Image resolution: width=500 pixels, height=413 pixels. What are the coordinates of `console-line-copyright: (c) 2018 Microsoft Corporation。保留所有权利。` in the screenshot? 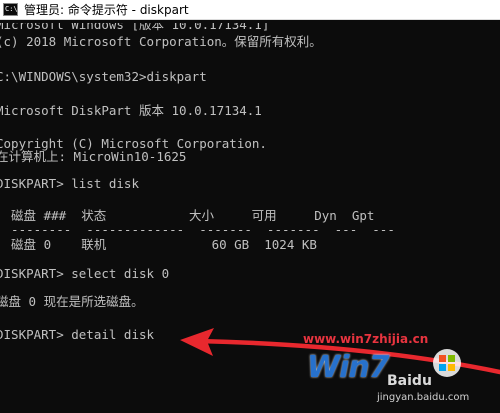 It's located at (161, 41).